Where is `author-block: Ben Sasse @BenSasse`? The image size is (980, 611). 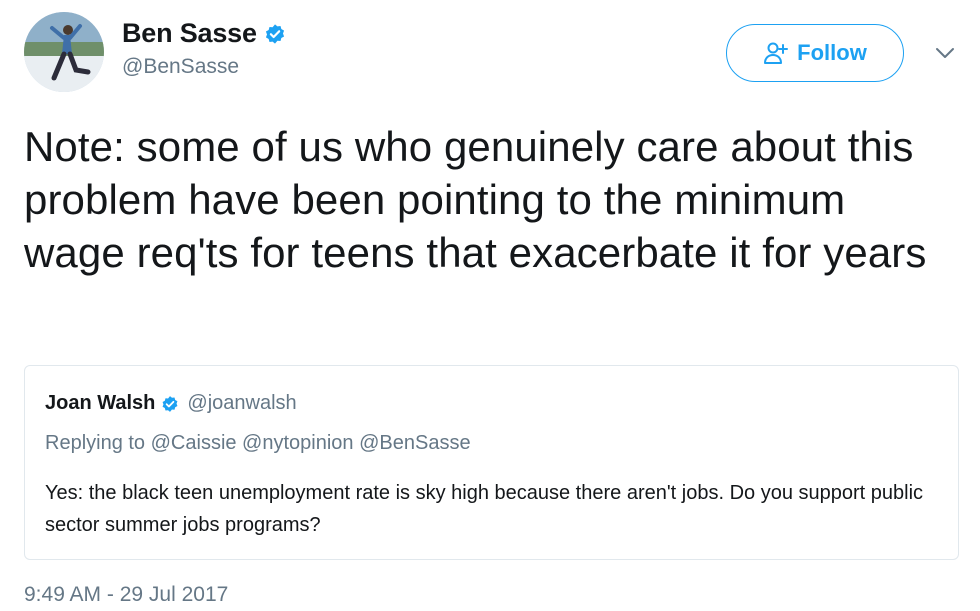 author-block: Ben Sasse @BenSasse is located at coordinates (204, 48).